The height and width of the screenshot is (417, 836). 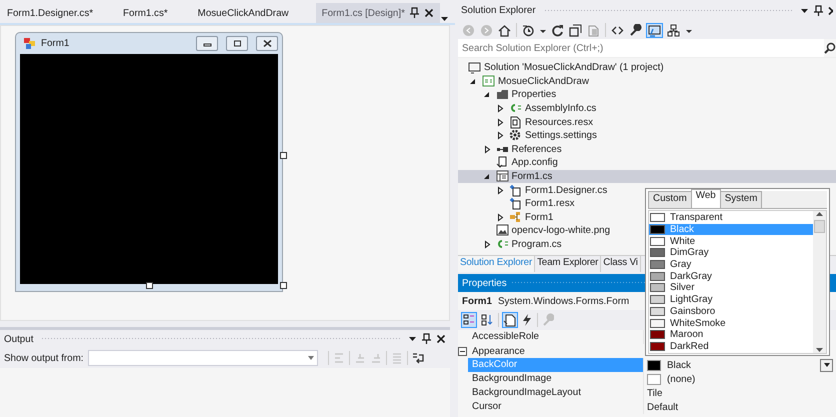 What do you see at coordinates (681, 264) in the screenshot?
I see `color-name: Gray` at bounding box center [681, 264].